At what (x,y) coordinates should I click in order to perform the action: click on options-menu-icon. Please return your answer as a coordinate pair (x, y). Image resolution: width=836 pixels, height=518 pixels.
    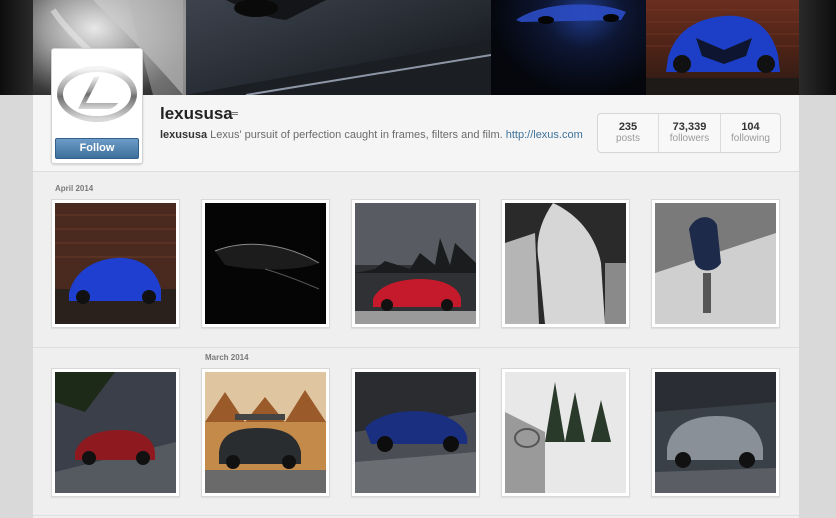
    Looking at the image, I should click on (235, 114).